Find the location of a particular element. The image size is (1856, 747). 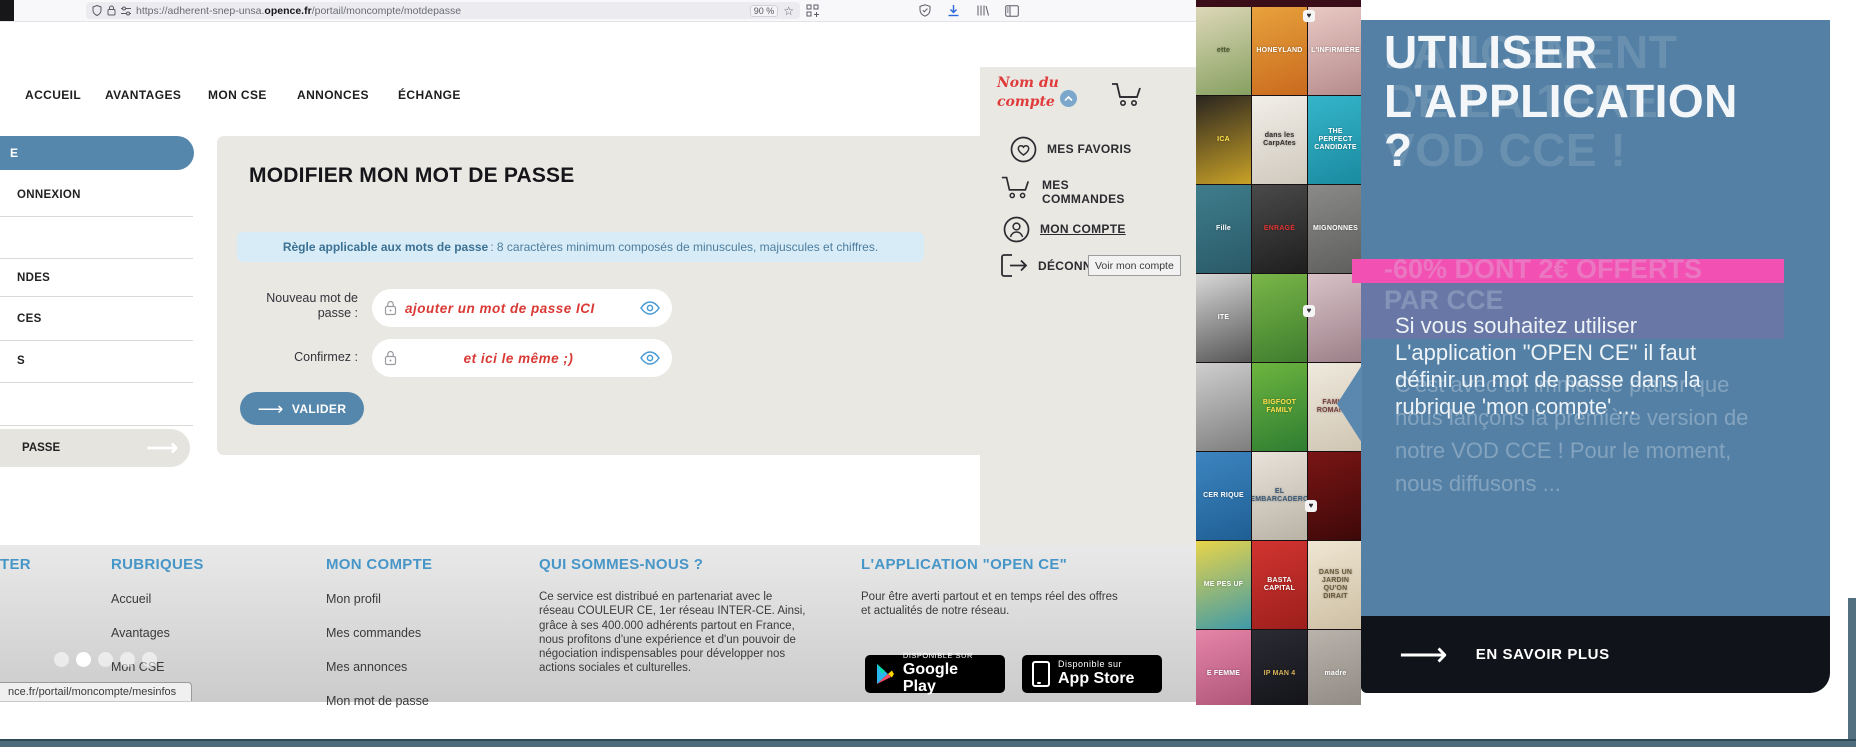

poster-tile: ICA is located at coordinates (1223, 140).